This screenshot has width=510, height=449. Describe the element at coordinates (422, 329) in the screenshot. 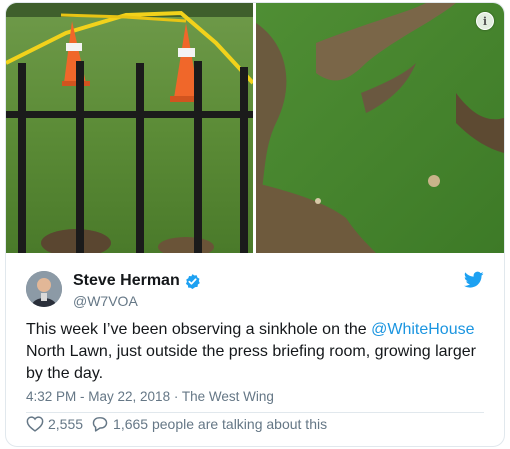

I see `mention-link: @WhiteHouse` at that location.